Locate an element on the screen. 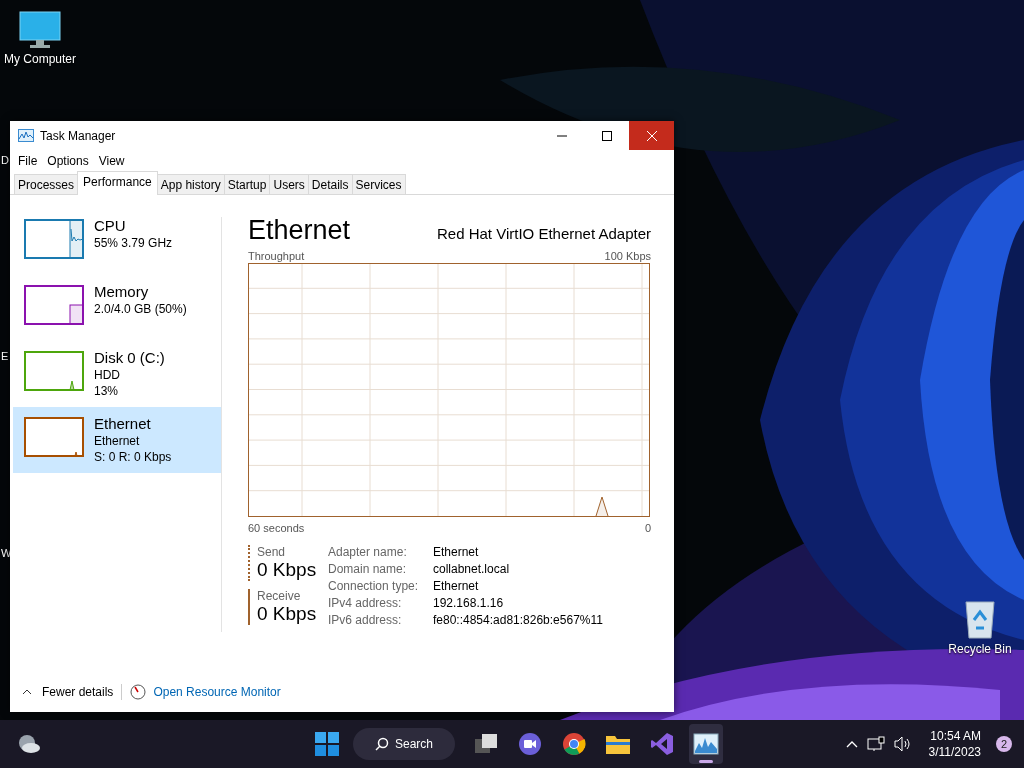 Image resolution: width=1024 pixels, height=768 pixels. tab: Users is located at coordinates (289, 184).